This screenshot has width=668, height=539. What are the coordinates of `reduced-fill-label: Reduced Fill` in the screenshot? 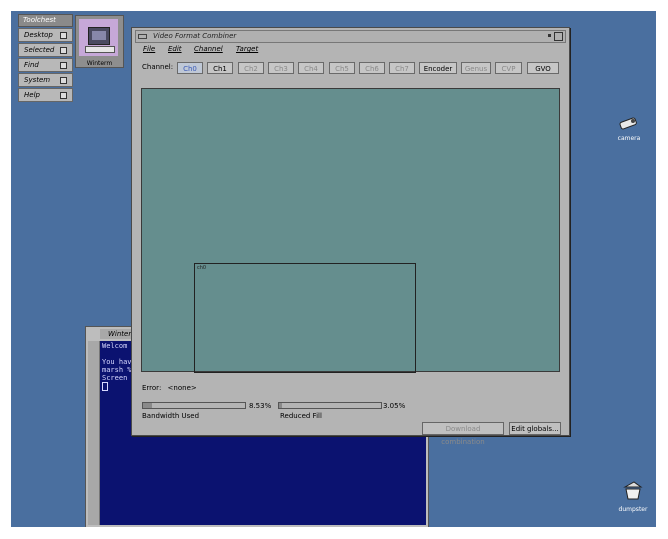 It's located at (301, 416).